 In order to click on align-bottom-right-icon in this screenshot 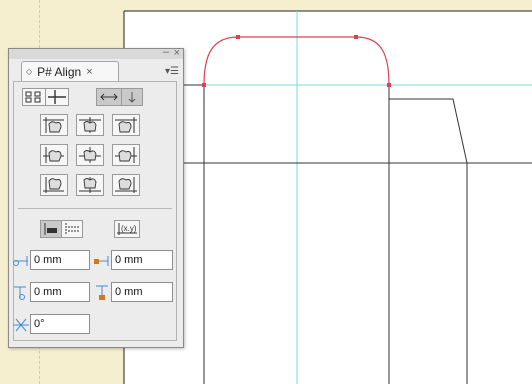, I will do `click(126, 185)`.